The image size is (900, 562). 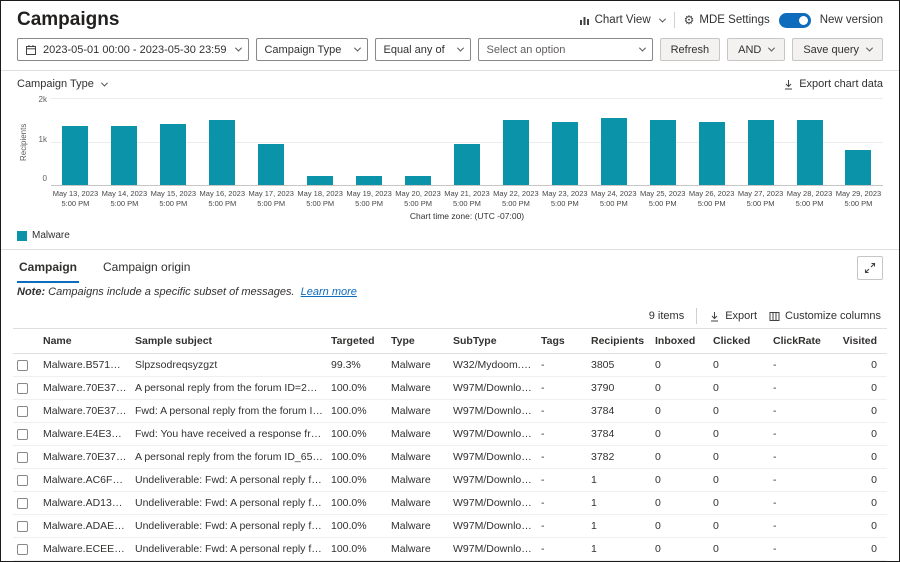 I want to click on date-range-picker: 2023-05-01 00:00 - 2023-05-30 23:59, so click(x=133, y=49).